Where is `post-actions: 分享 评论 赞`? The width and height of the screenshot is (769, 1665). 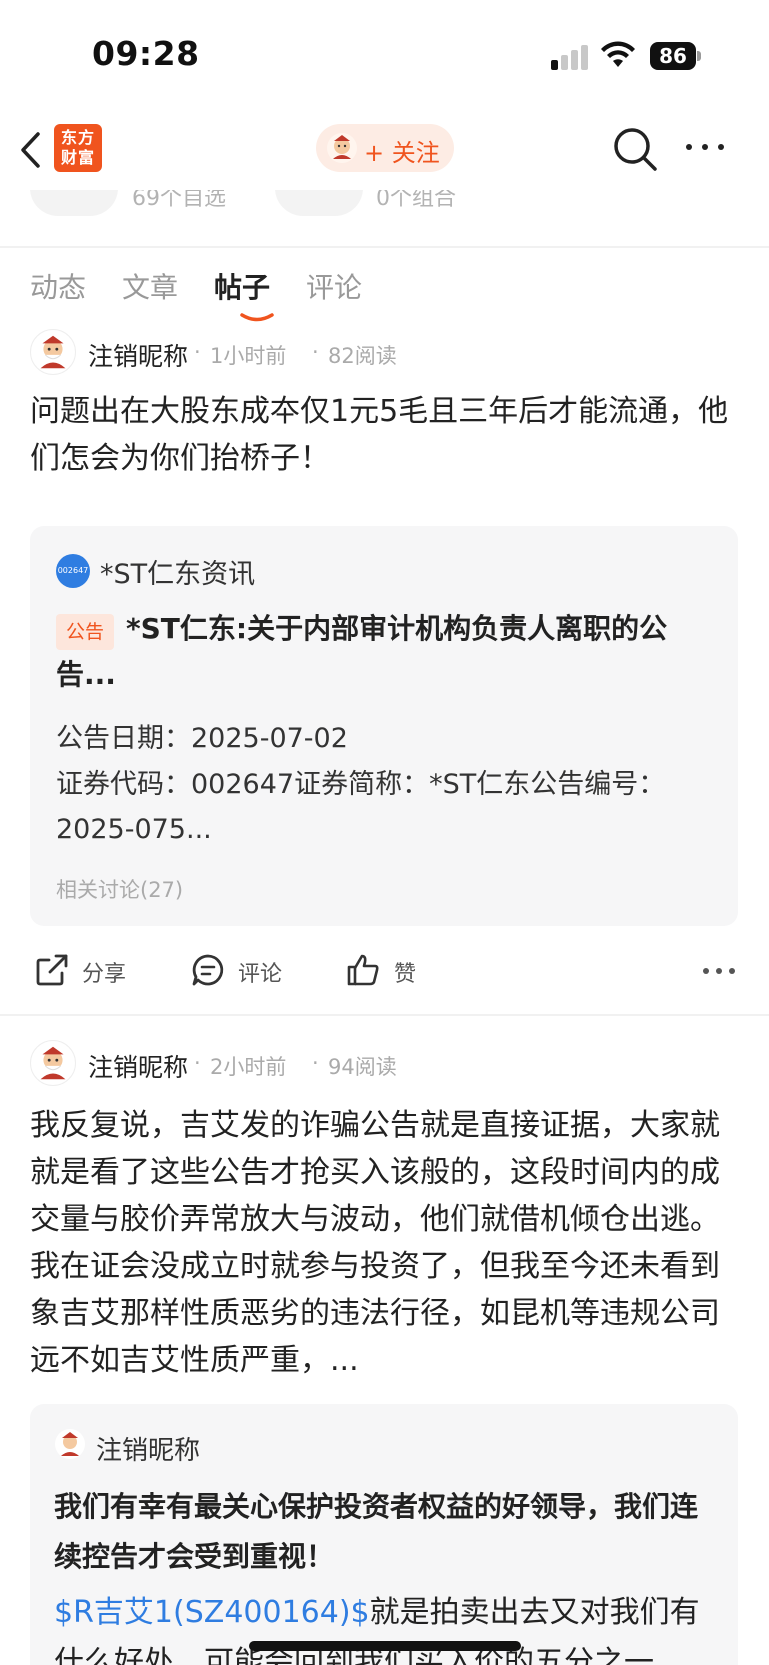
post-actions: 分享 评论 赞 is located at coordinates (386, 971).